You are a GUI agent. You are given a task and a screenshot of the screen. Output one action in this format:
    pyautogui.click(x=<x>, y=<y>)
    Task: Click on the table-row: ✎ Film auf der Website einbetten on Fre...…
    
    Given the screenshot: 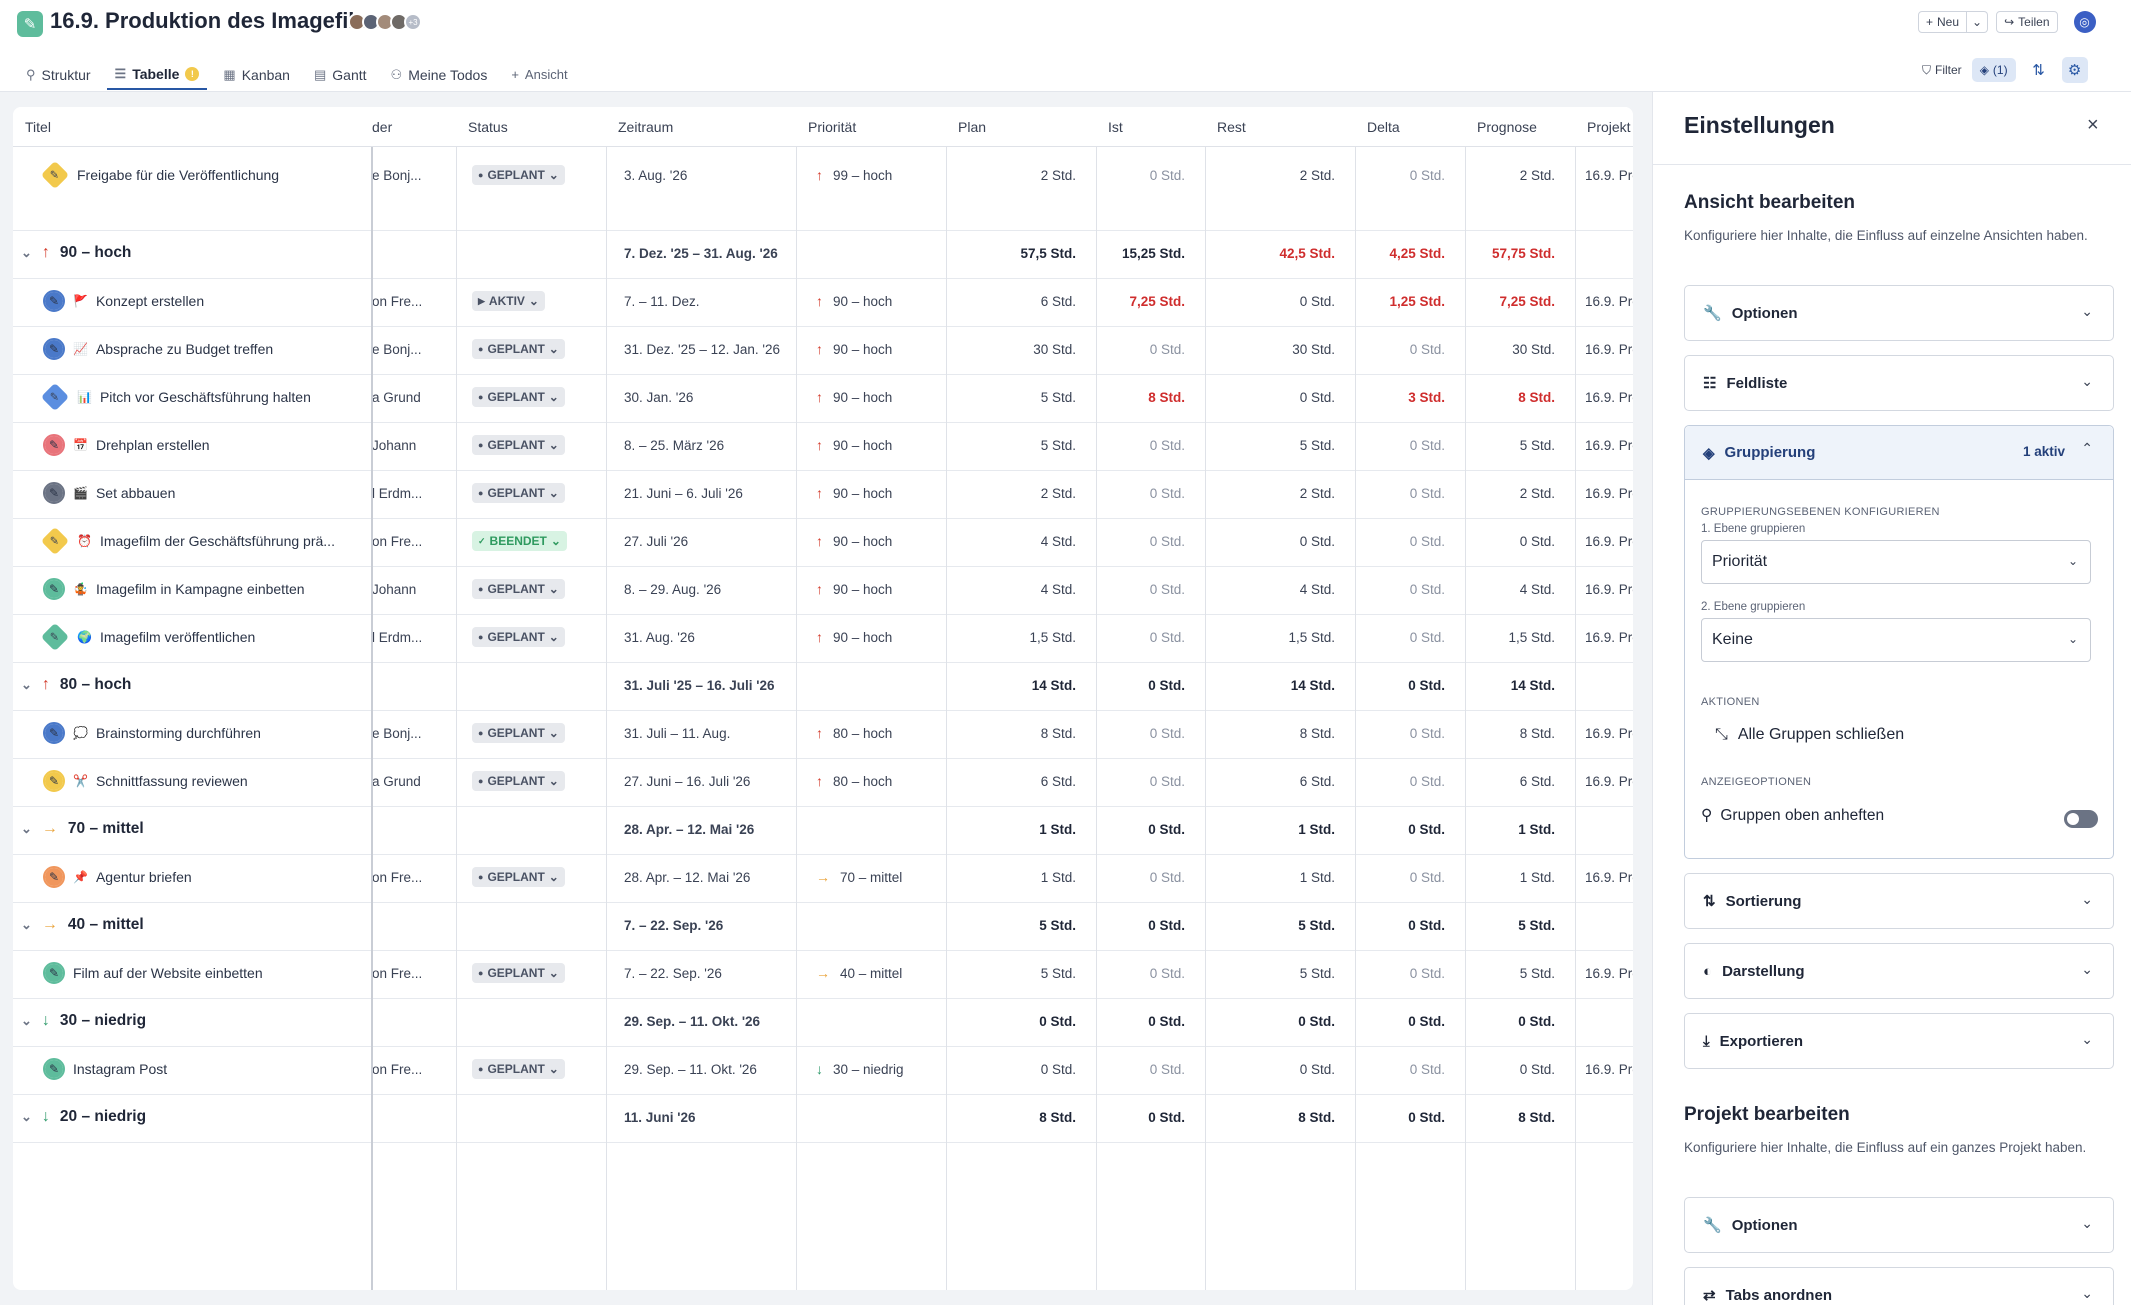 What is the action you would take?
    pyautogui.click(x=823, y=975)
    